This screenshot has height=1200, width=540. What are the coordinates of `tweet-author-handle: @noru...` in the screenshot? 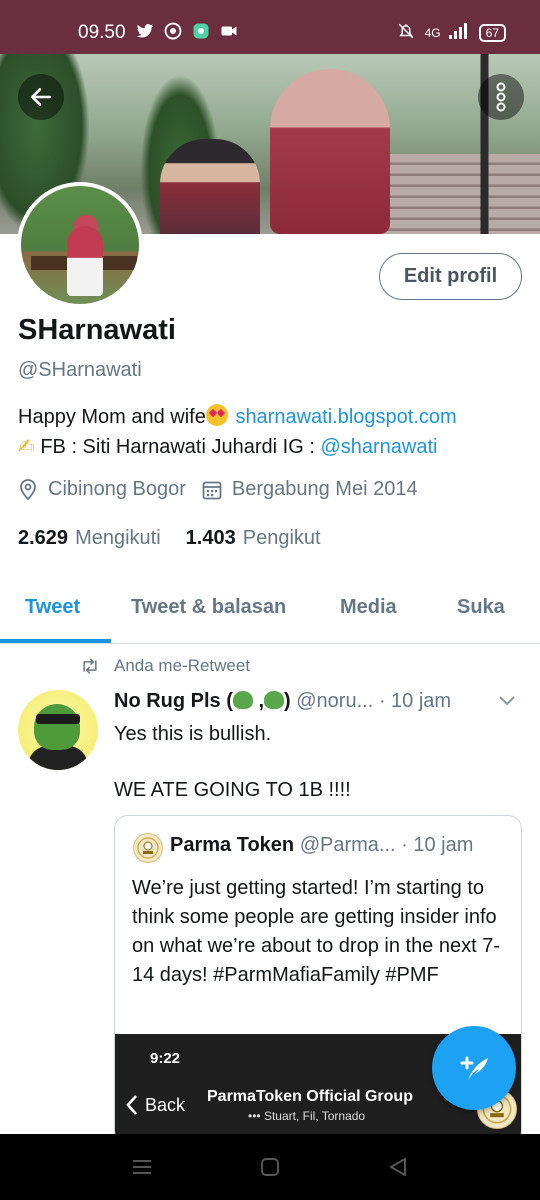 It's located at (335, 701).